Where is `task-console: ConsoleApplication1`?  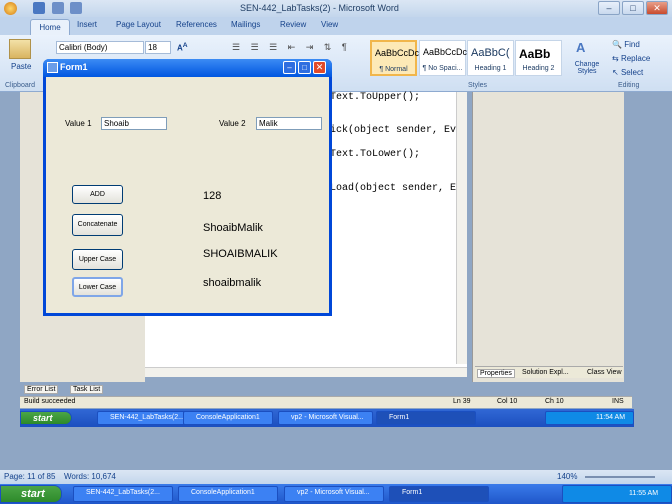 task-console: ConsoleApplication1 is located at coordinates (228, 494).